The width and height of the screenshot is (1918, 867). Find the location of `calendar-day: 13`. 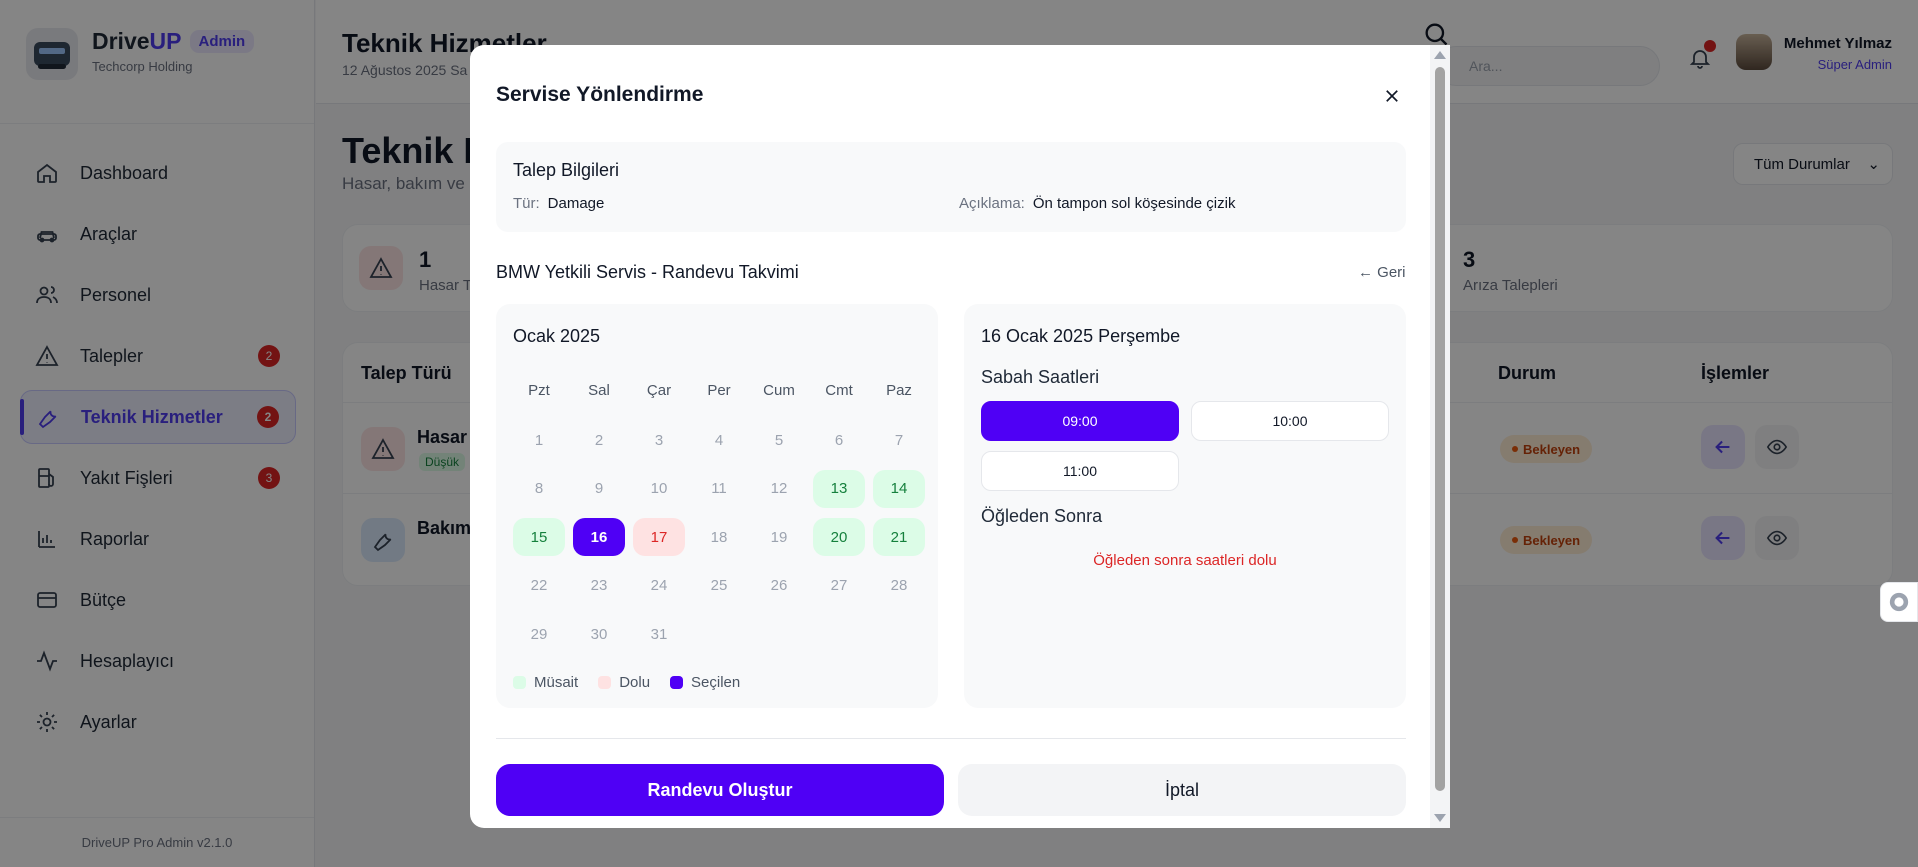

calendar-day: 13 is located at coordinates (839, 488).